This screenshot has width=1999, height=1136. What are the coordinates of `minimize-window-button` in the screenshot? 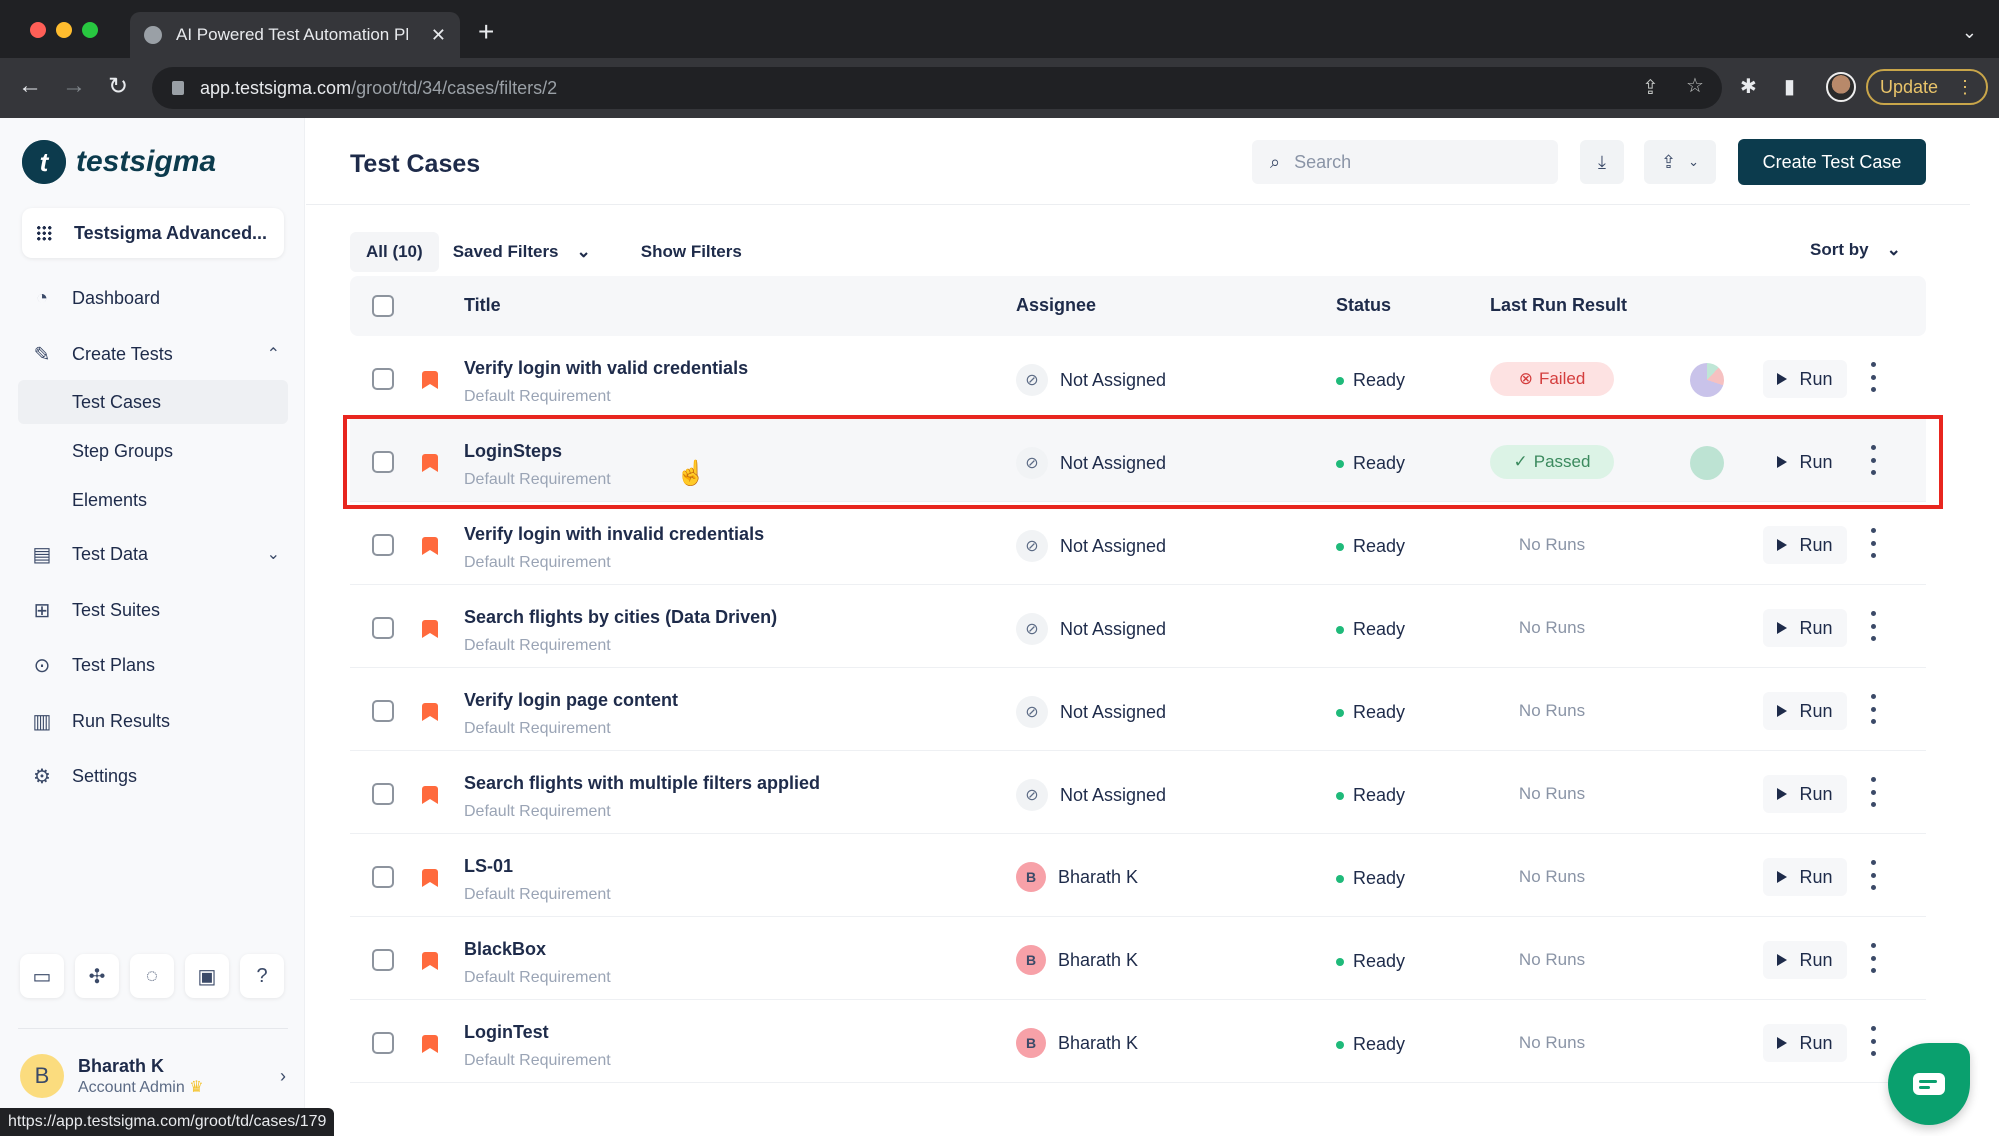 It's located at (64, 30).